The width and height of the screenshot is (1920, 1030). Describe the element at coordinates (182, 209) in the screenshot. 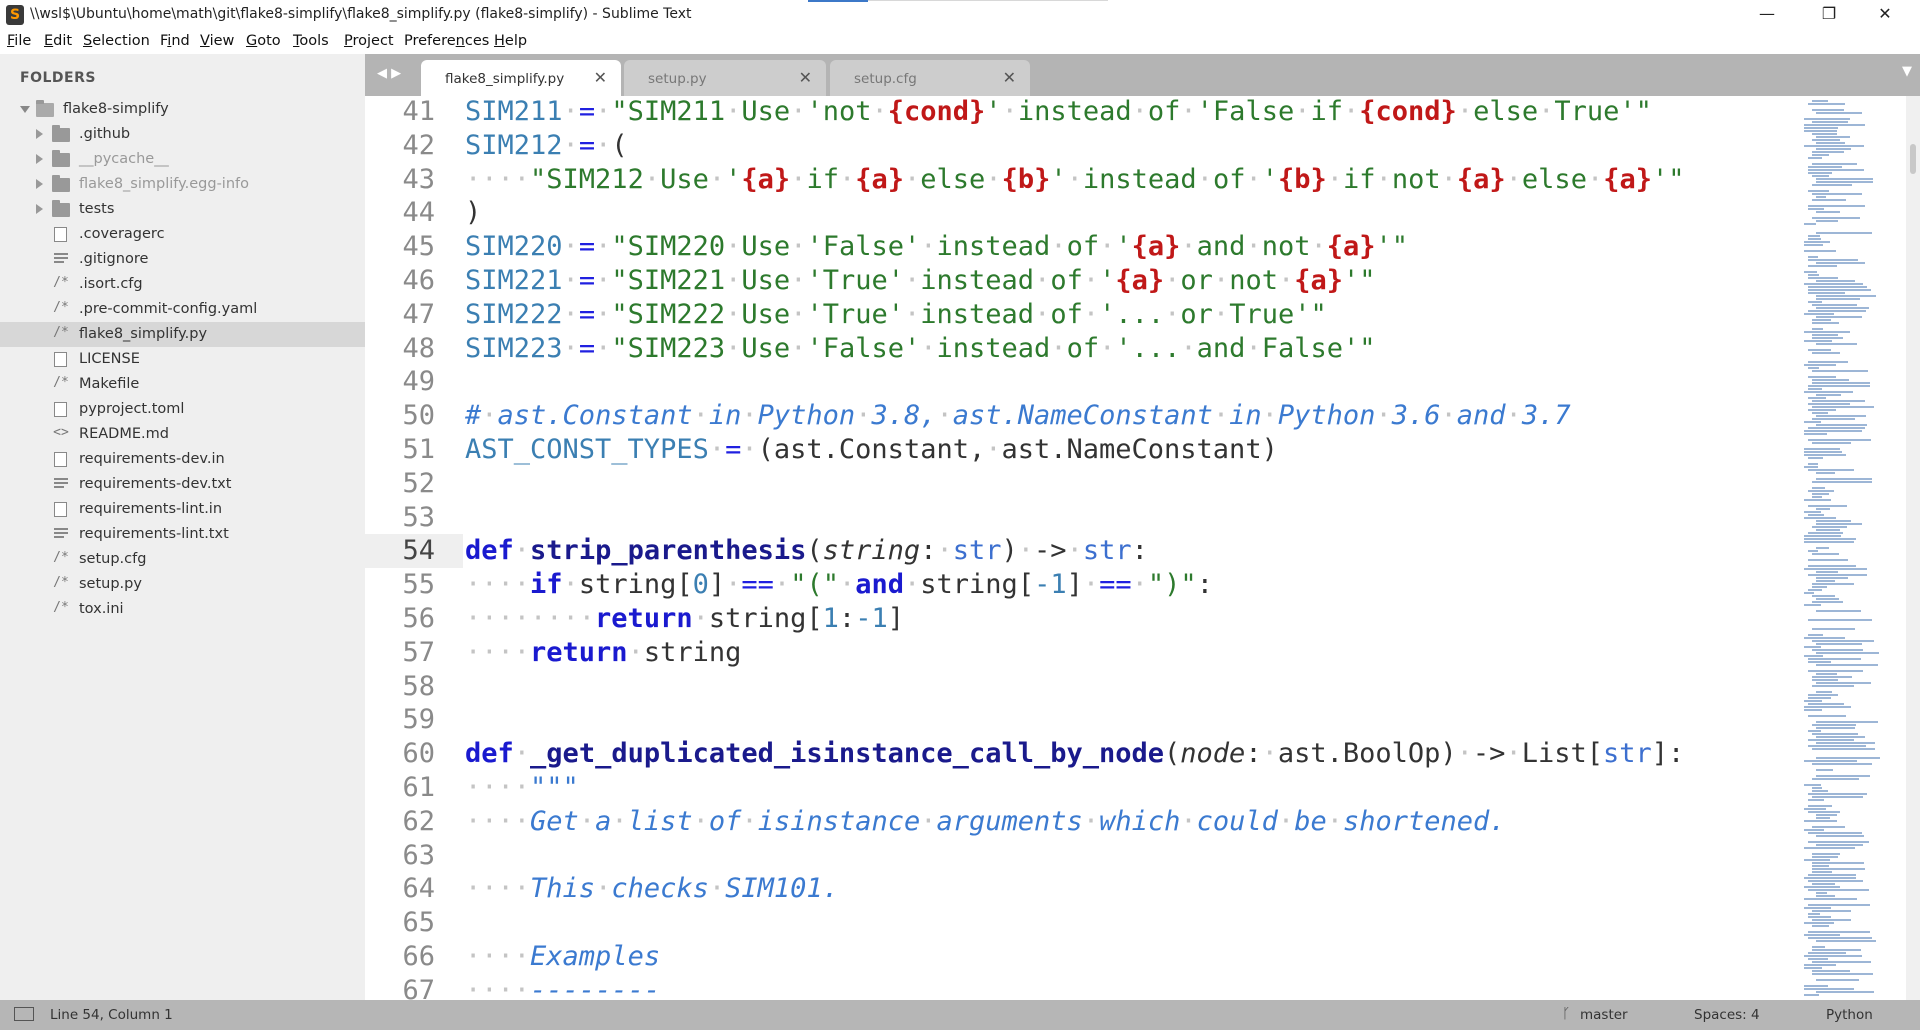

I see `sidebar-item: tests` at that location.